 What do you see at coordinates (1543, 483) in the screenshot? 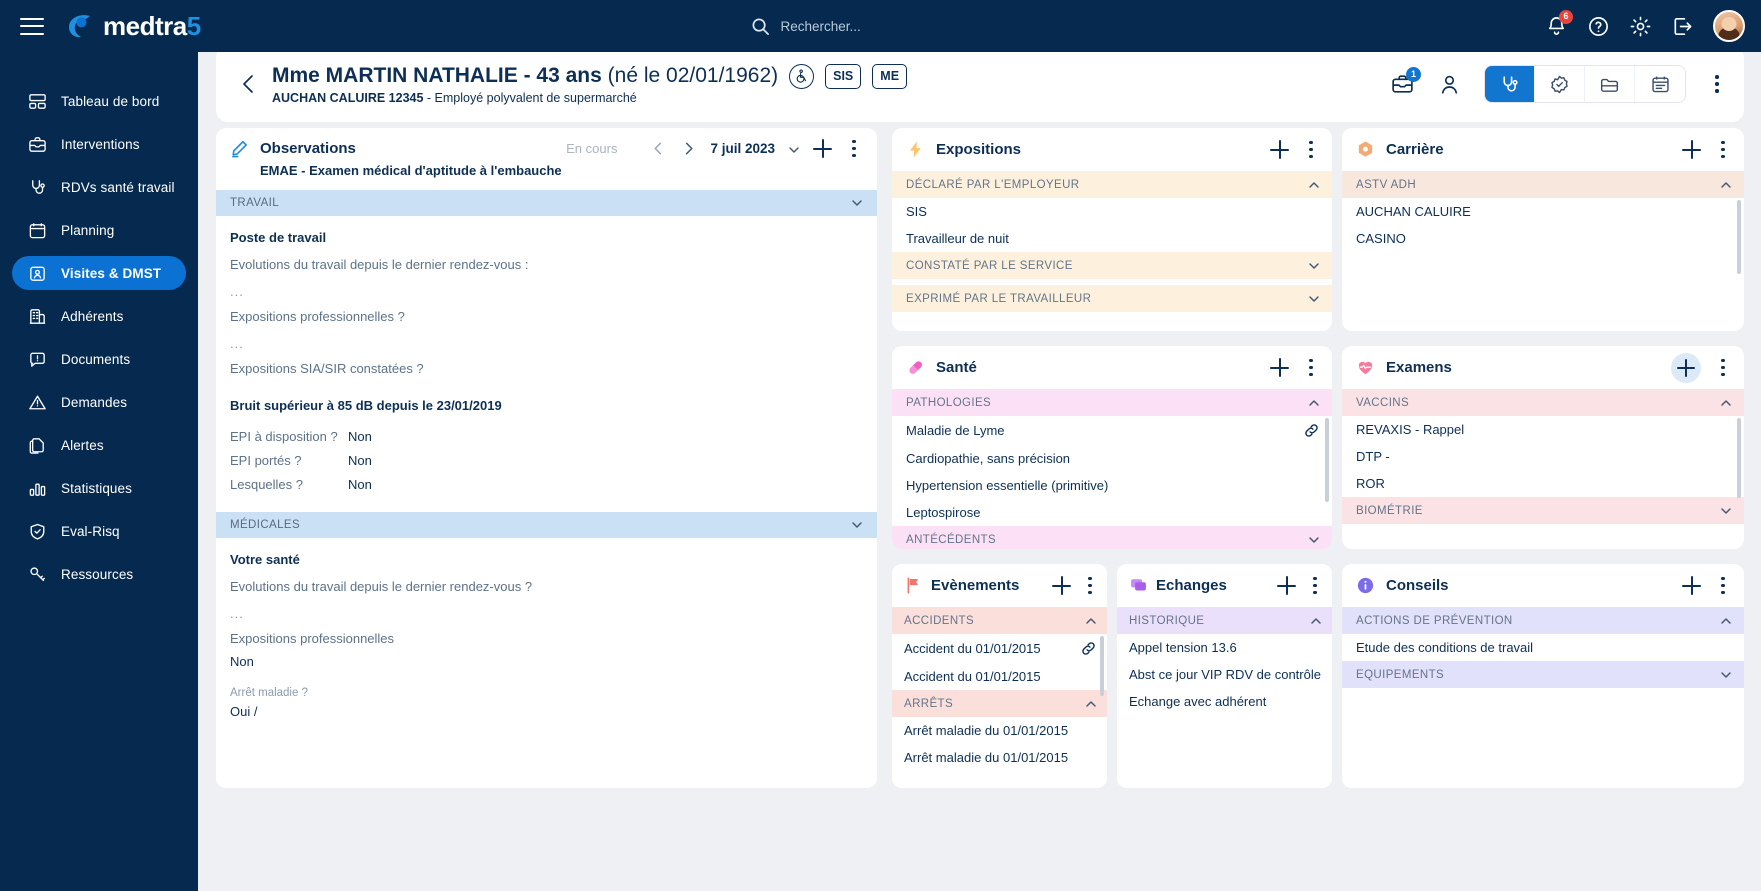
I see `list-item: ROR` at bounding box center [1543, 483].